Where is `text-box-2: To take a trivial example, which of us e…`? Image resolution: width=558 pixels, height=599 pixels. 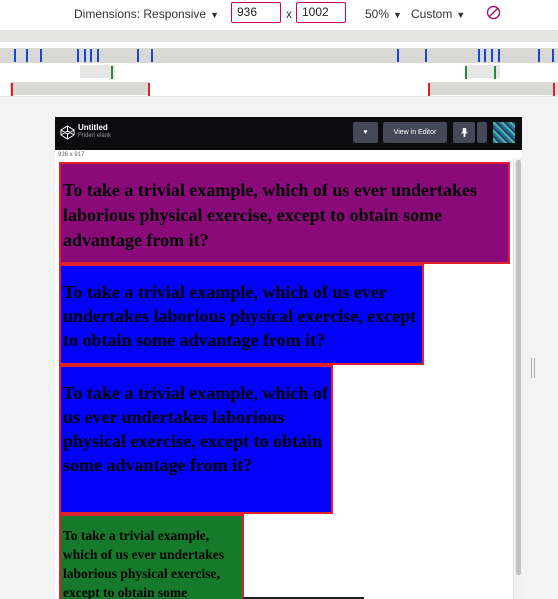
text-box-2: To take a trivial example, which of us e… is located at coordinates (241, 314).